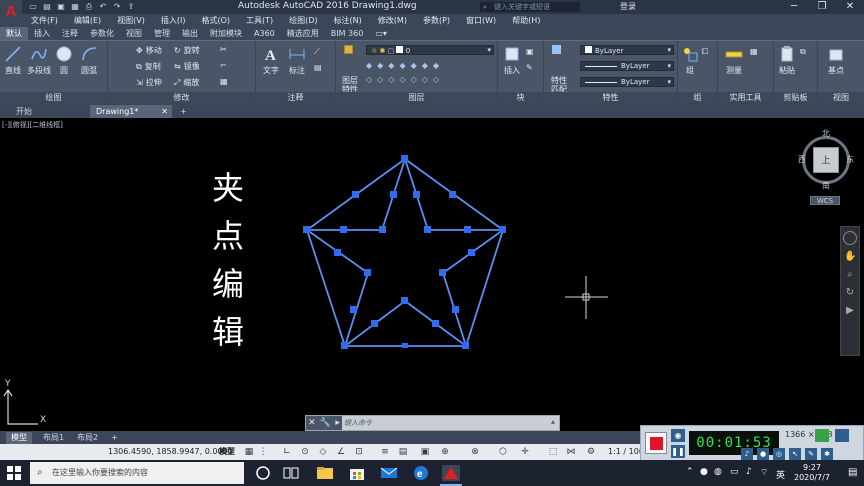 Image resolution: width=864 pixels, height=486 pixels. I want to click on add-layout-button: +, so click(114, 438).